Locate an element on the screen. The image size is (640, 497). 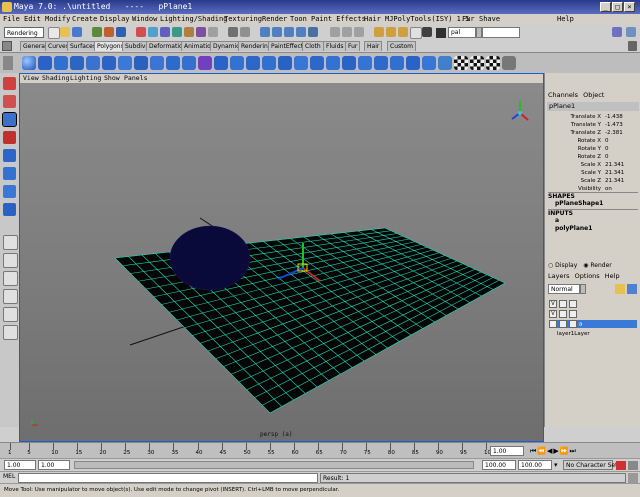
clapboard-icon is located at coordinates (427, 32).